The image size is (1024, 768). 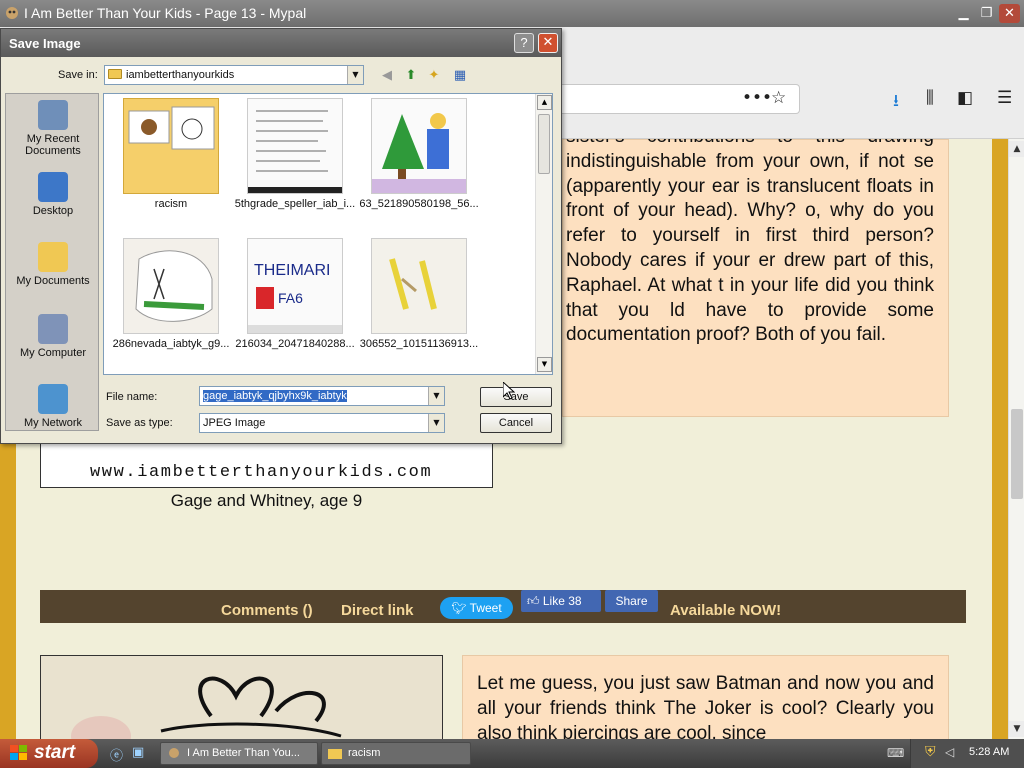 I want to click on clock: 5:28 AM, so click(x=989, y=752).